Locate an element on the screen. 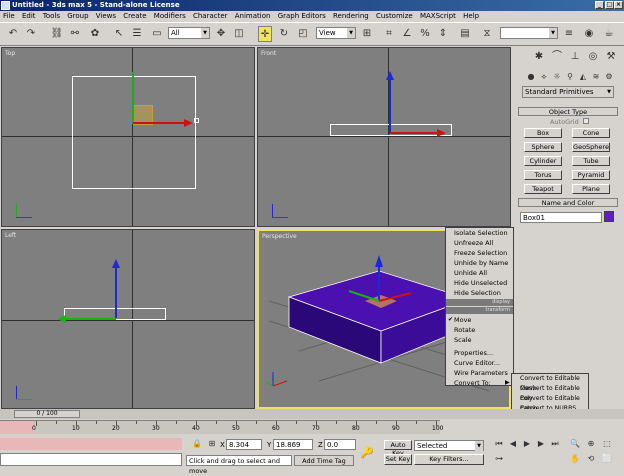 The height and width of the screenshot is (476, 624). torus-button: Torus is located at coordinates (543, 175).